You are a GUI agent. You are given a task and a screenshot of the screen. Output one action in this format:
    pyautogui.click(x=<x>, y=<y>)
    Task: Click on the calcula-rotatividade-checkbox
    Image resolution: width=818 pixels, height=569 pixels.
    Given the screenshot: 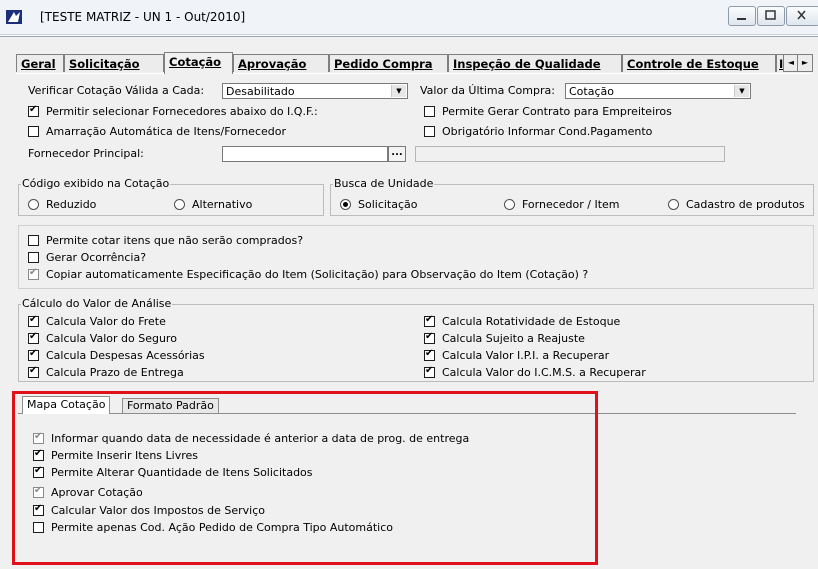 What is the action you would take?
    pyautogui.click(x=429, y=320)
    